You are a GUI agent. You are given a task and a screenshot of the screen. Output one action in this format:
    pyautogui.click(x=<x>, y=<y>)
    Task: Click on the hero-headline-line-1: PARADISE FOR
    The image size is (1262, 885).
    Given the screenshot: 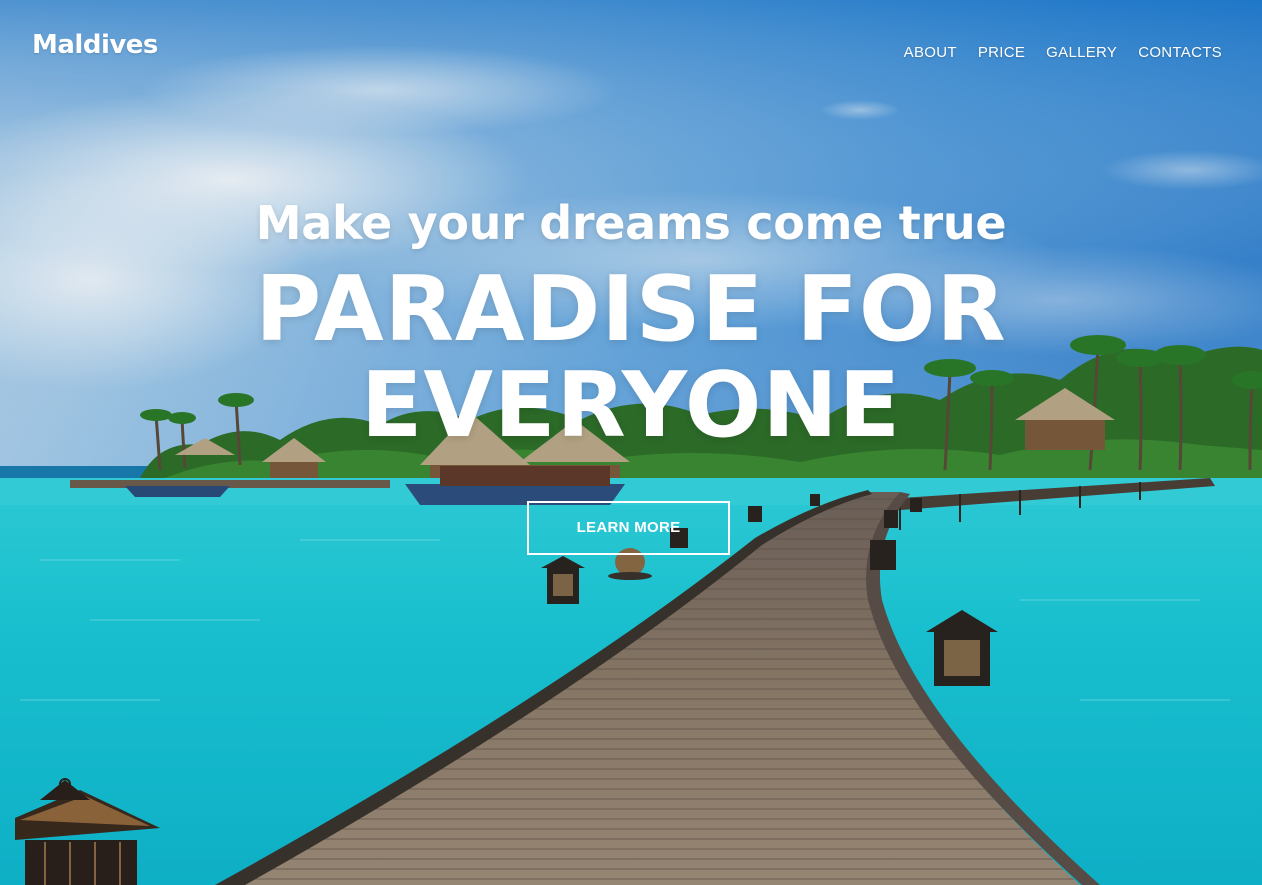 What is the action you would take?
    pyautogui.click(x=631, y=309)
    